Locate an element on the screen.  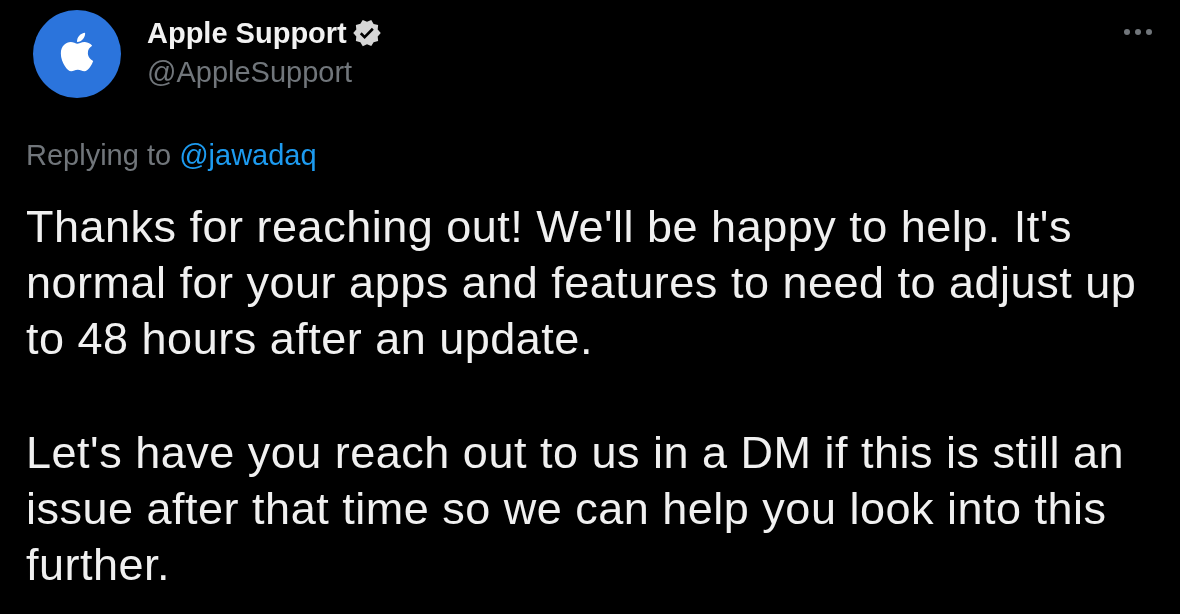
author-name: Apple Support is located at coordinates (247, 33).